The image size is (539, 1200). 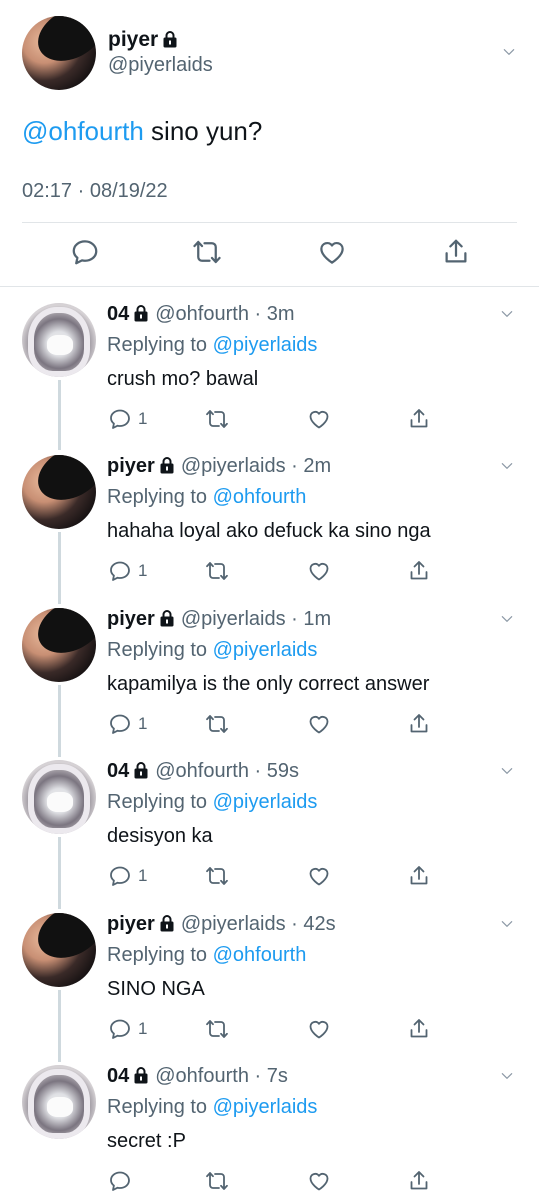 I want to click on reply-header: piyer @piyerlaids · 42s, so click(x=221, y=924).